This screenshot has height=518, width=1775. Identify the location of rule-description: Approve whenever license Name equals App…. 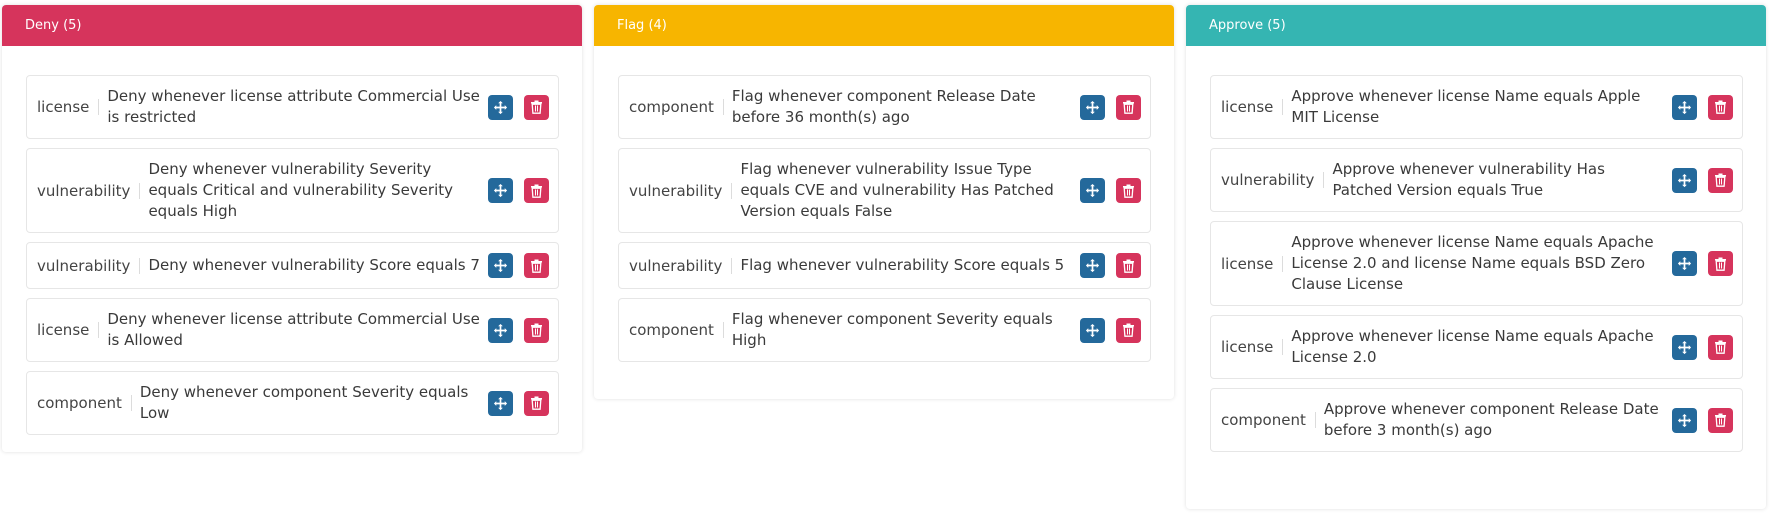
(1466, 106).